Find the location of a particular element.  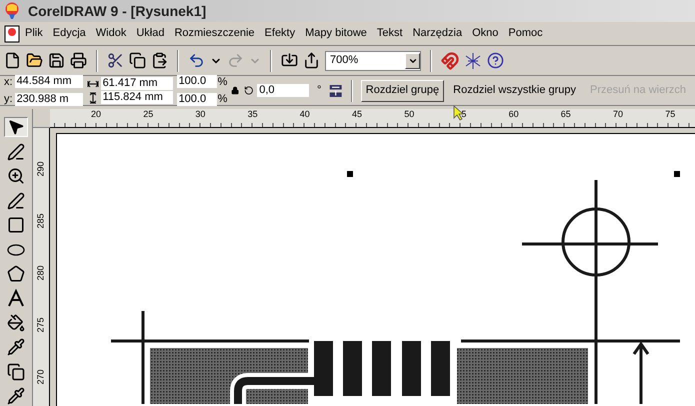

copy-icon is located at coordinates (137, 60).